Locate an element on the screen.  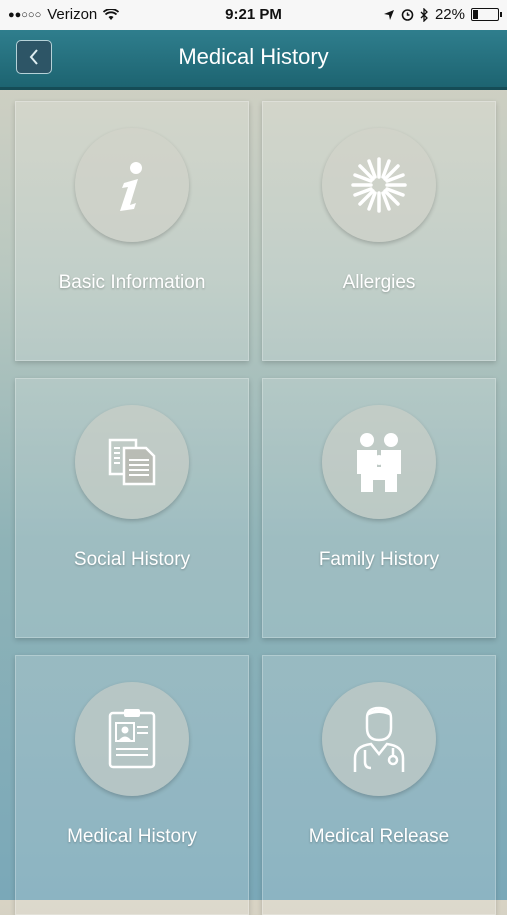
id-card-icon is located at coordinates (132, 739).